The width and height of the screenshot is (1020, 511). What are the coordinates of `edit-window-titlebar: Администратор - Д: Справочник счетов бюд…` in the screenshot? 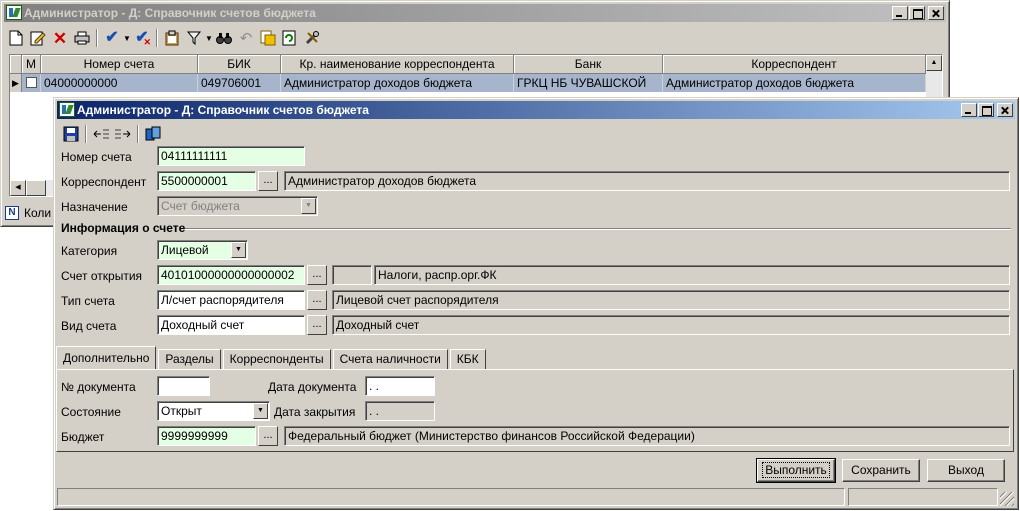 It's located at (536, 110).